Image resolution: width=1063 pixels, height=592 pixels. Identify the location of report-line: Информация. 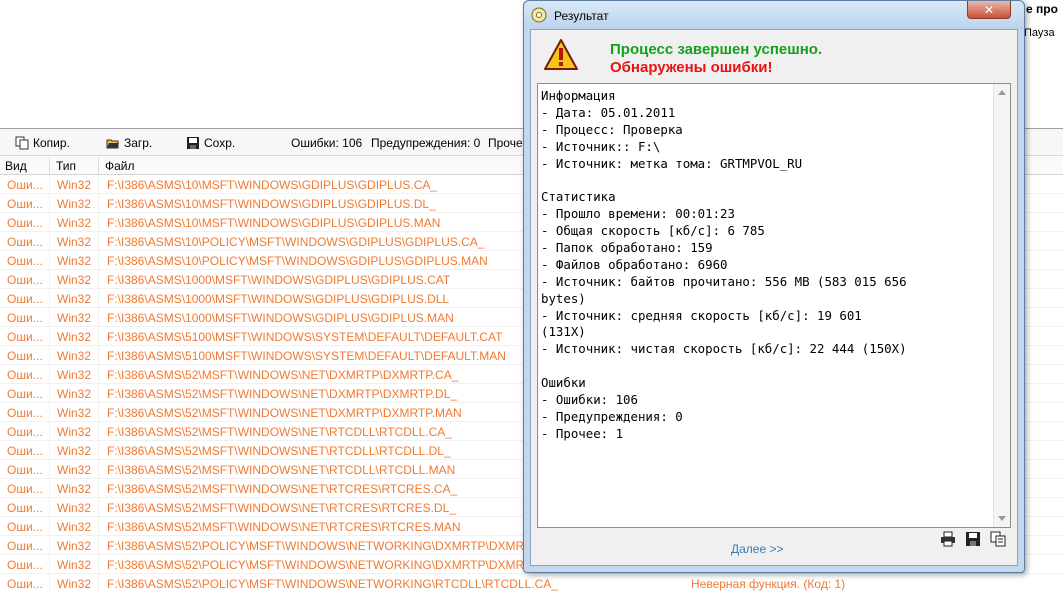
(578, 95).